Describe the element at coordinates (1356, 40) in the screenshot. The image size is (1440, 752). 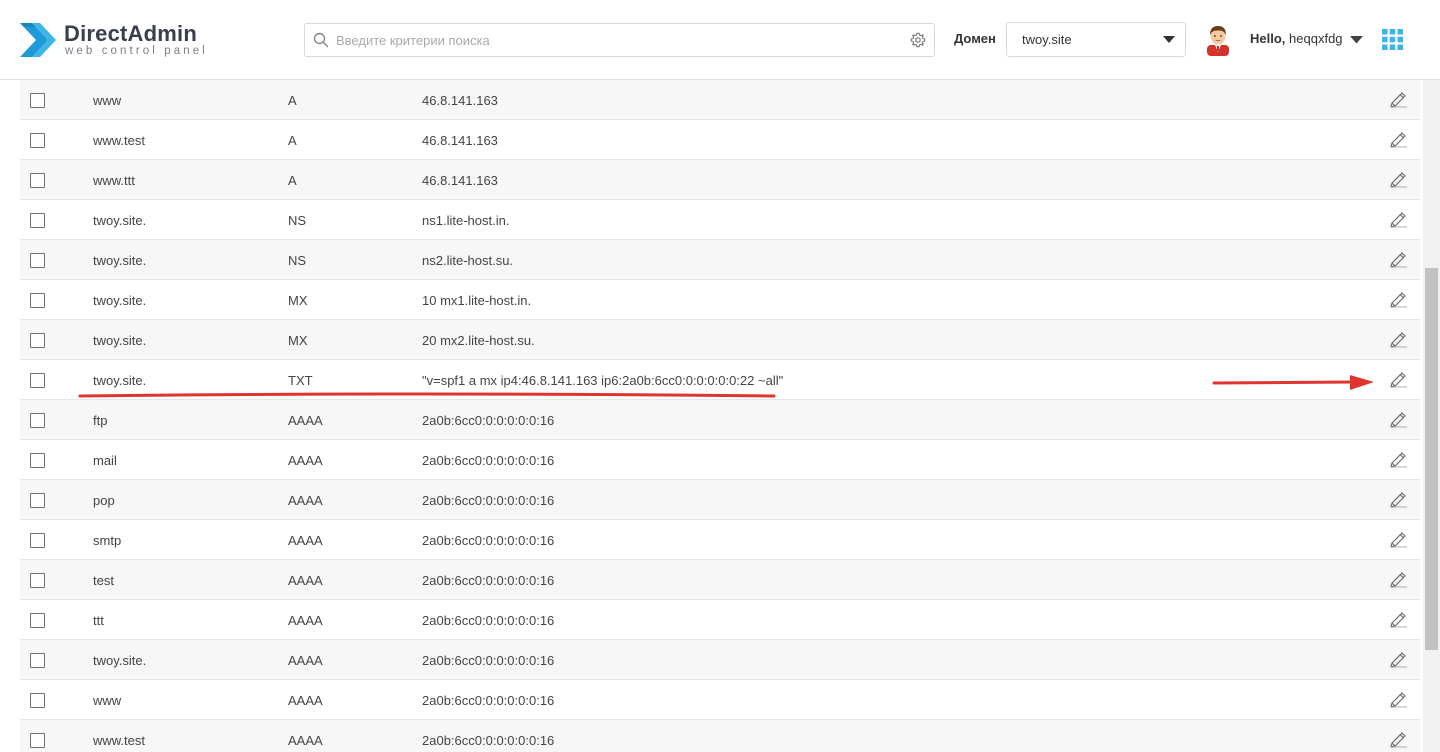
I see `user-menu-chevron-icon` at that location.